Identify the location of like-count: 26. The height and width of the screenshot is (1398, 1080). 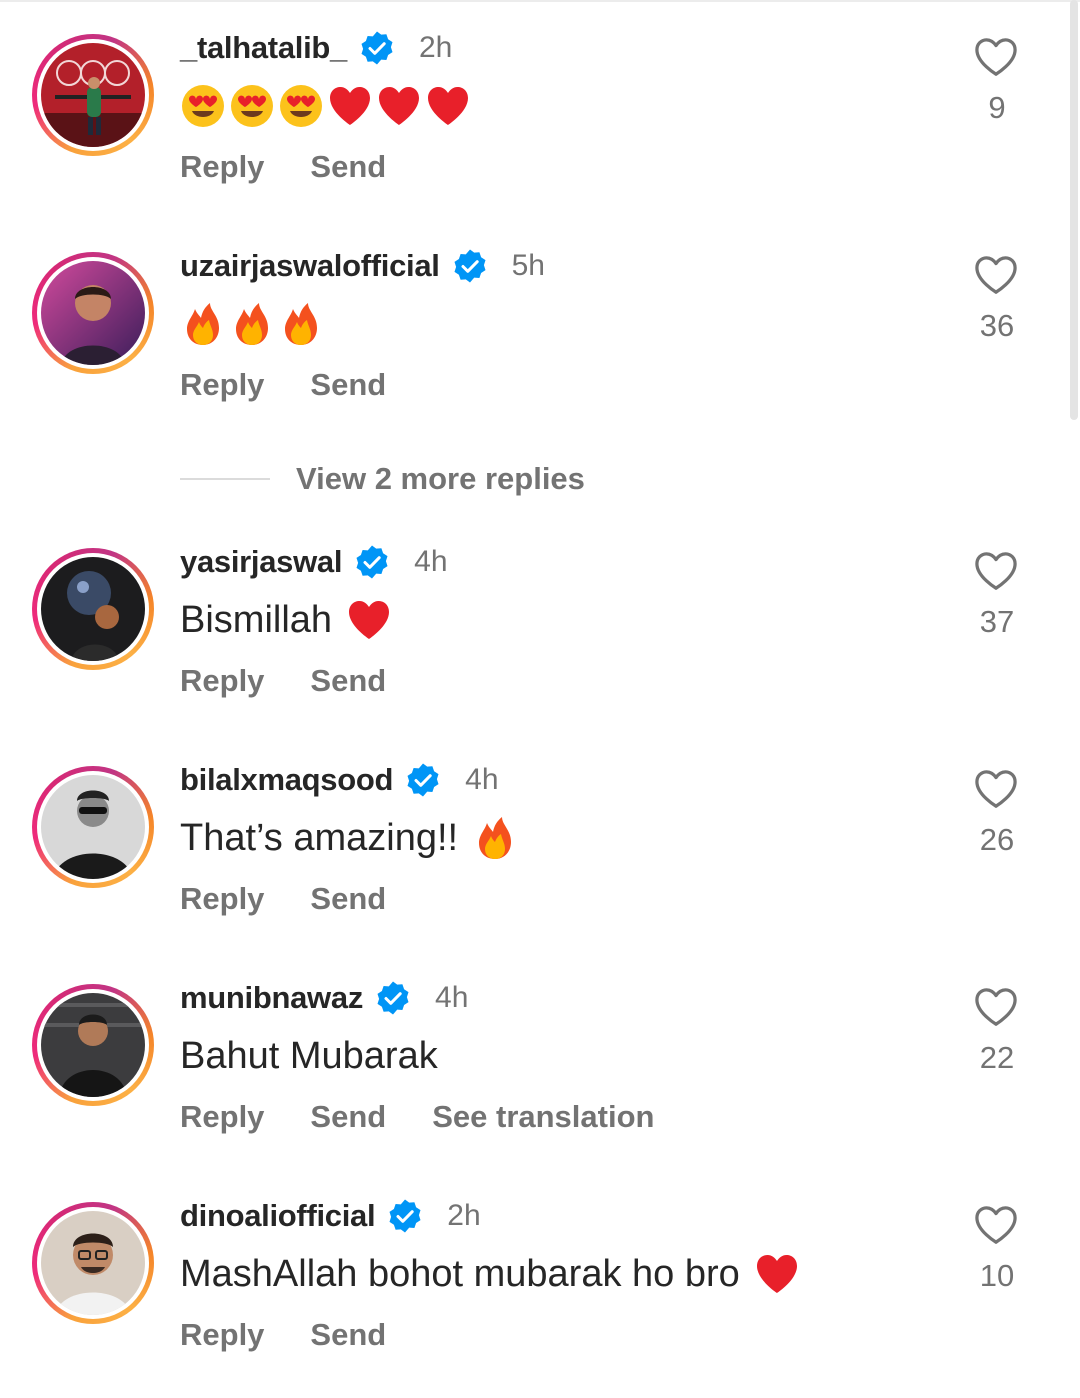
(997, 839).